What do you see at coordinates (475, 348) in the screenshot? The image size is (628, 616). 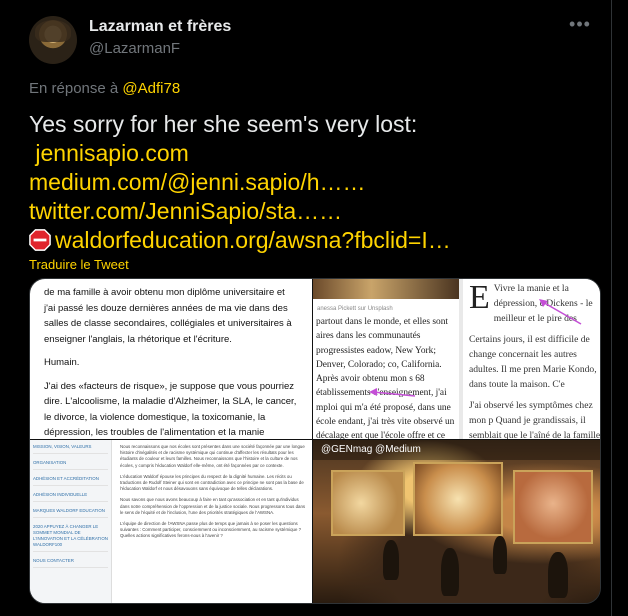 I see `img2-annotation-arrows` at bounding box center [475, 348].